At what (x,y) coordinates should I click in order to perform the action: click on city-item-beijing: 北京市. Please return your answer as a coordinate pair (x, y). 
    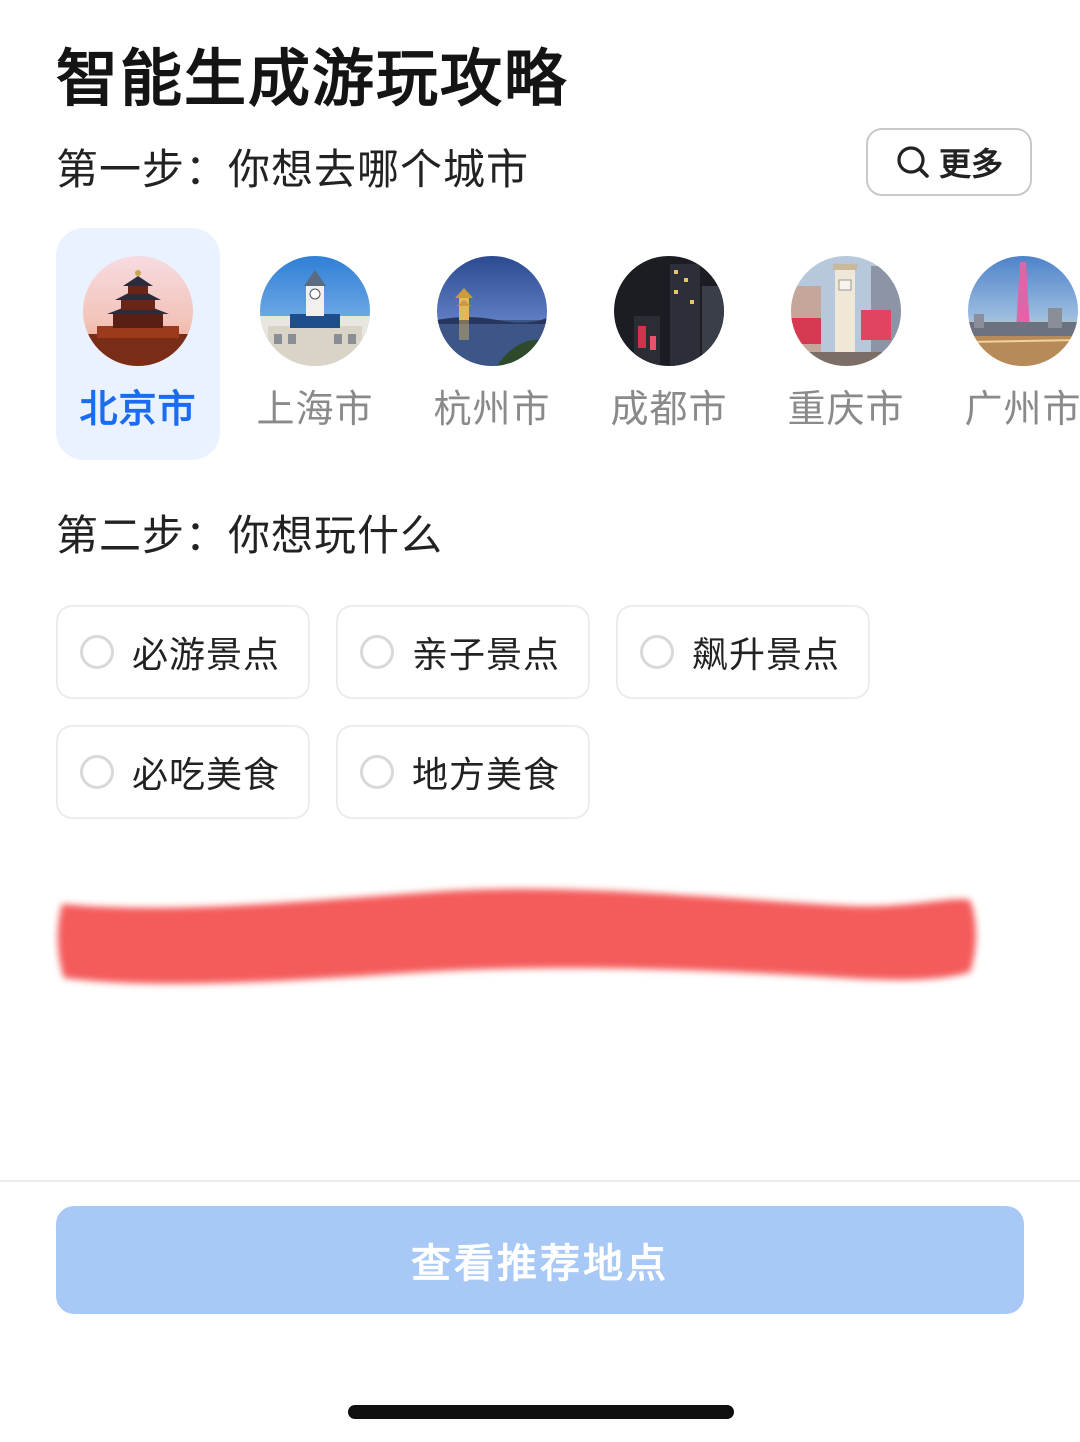
    Looking at the image, I should click on (138, 344).